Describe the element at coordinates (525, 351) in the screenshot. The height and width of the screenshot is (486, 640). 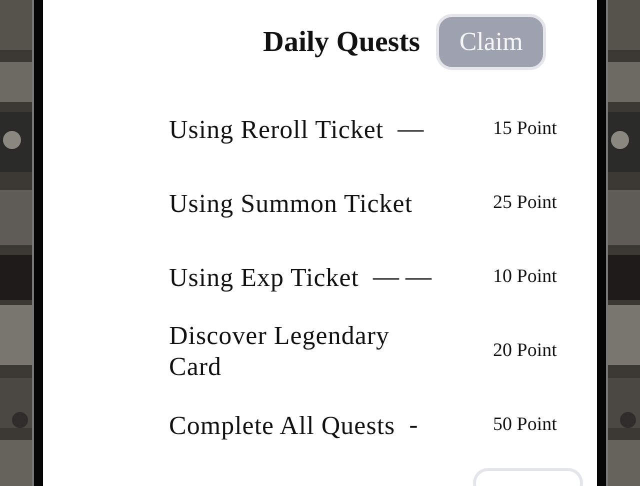
I see `quest-reward: 20 Point` at that location.